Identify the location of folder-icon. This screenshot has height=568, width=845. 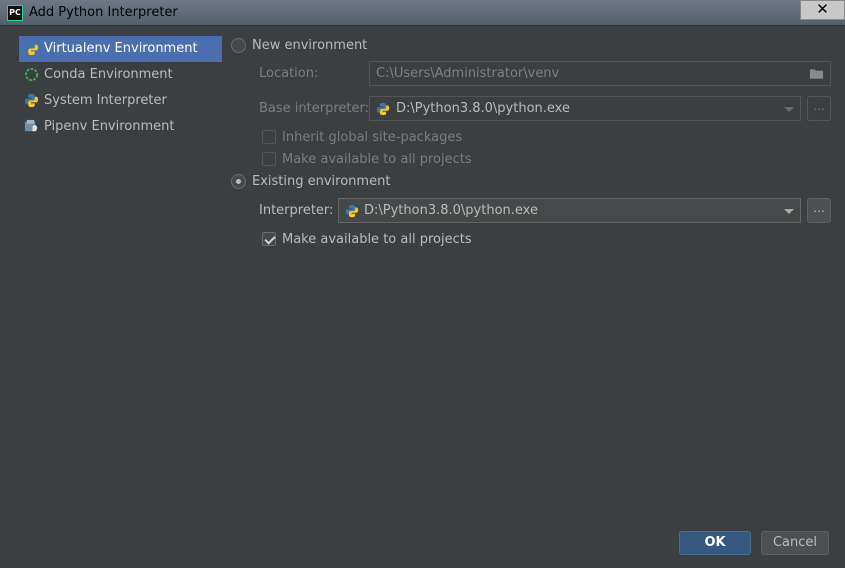
(816, 74).